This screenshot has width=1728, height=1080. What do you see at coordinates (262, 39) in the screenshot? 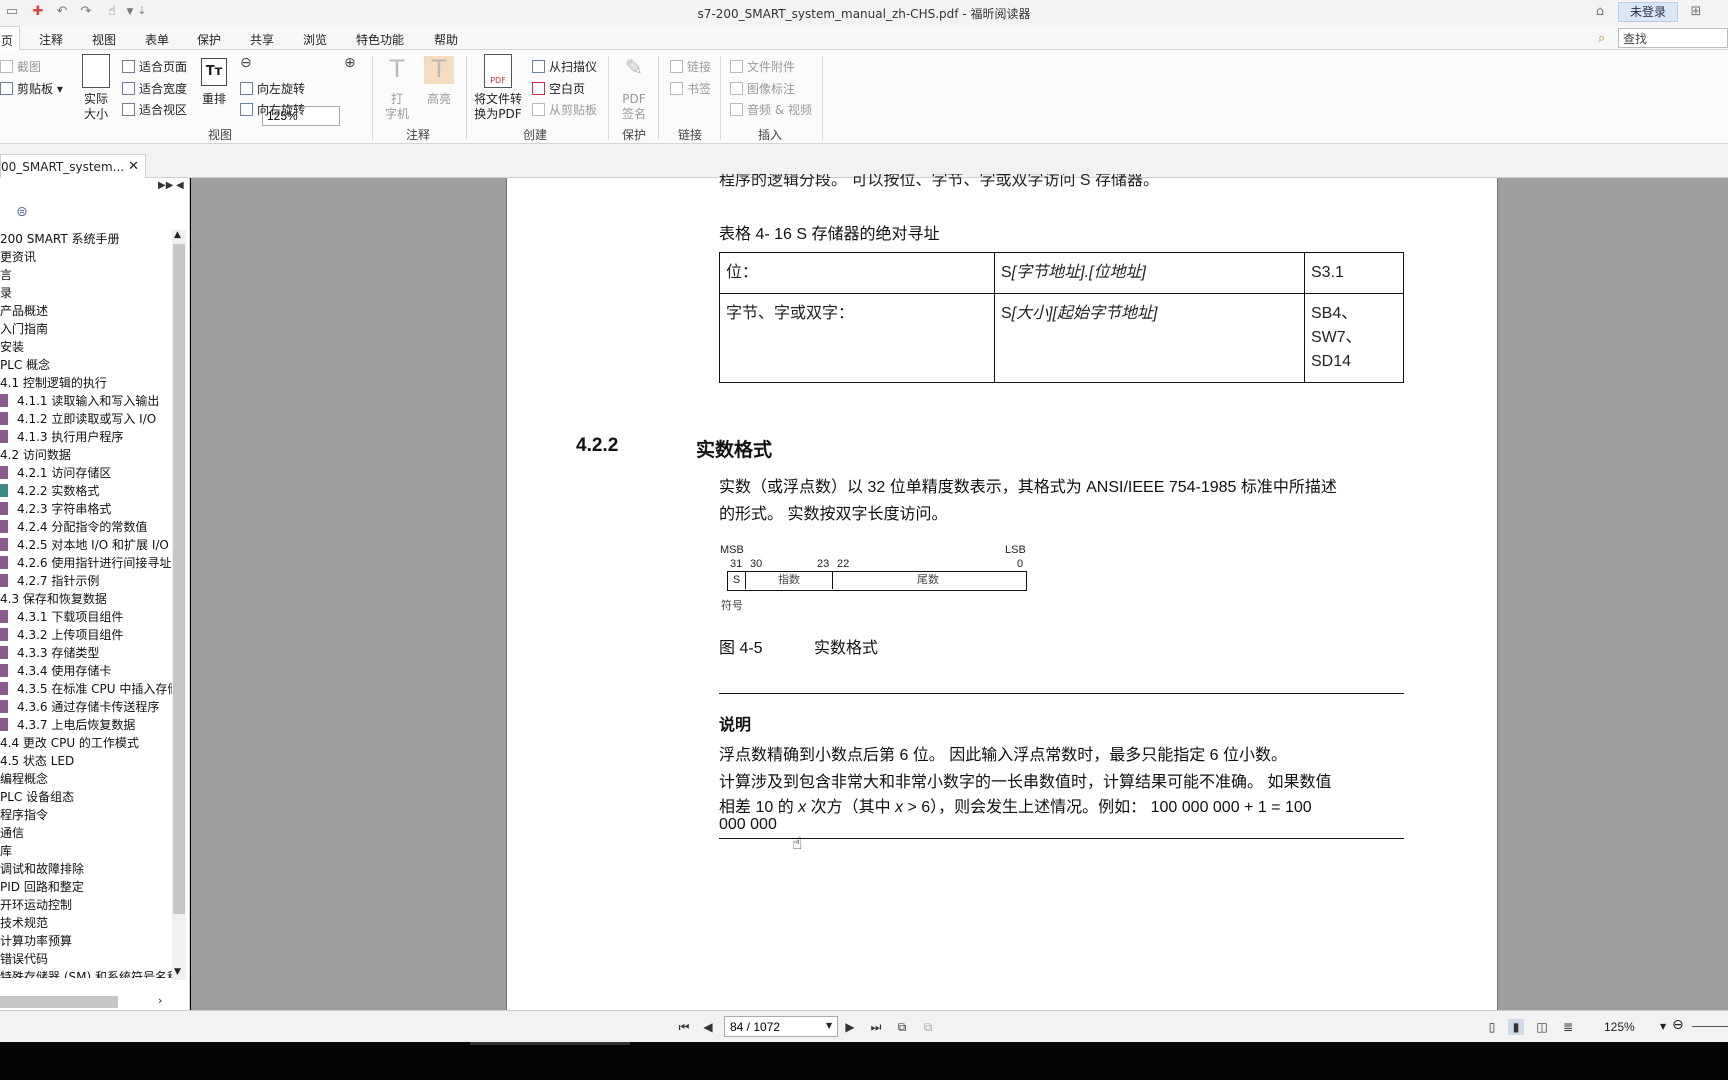
I see `menu-share: 共享` at bounding box center [262, 39].